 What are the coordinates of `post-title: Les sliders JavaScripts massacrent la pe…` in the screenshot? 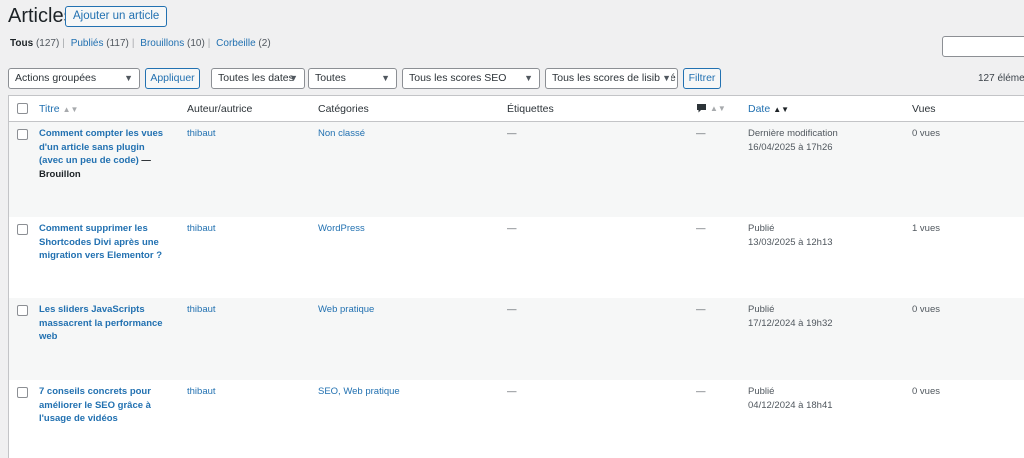 It's located at (105, 323).